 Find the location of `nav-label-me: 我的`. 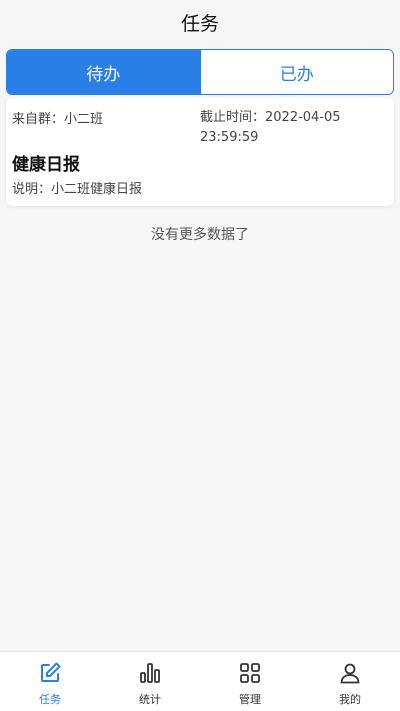

nav-label-me: 我的 is located at coordinates (350, 699).